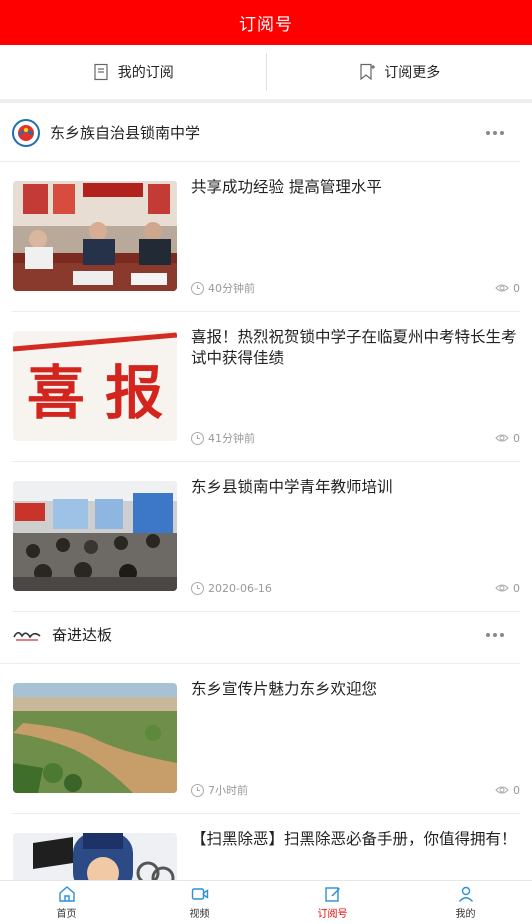 The image size is (532, 924). What do you see at coordinates (355, 288) in the screenshot?
I see `article-meta: 40分钟前 0` at bounding box center [355, 288].